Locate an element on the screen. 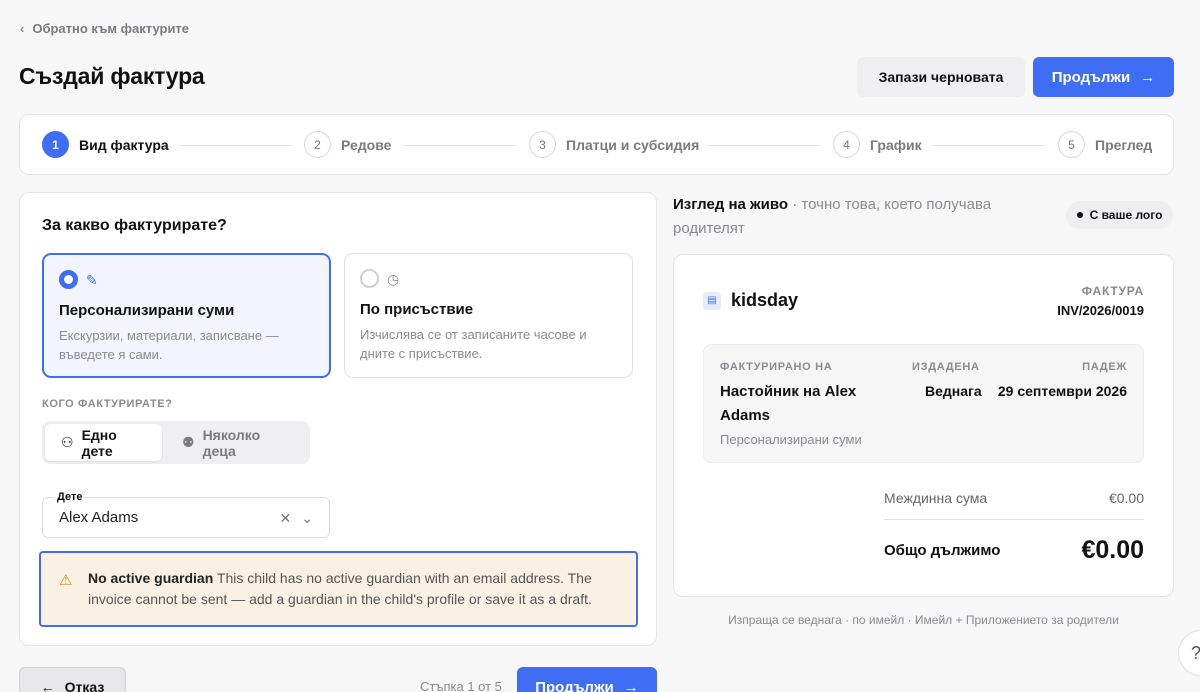 This screenshot has width=1200, height=692. cancel-label: Отказ is located at coordinates (84, 685).